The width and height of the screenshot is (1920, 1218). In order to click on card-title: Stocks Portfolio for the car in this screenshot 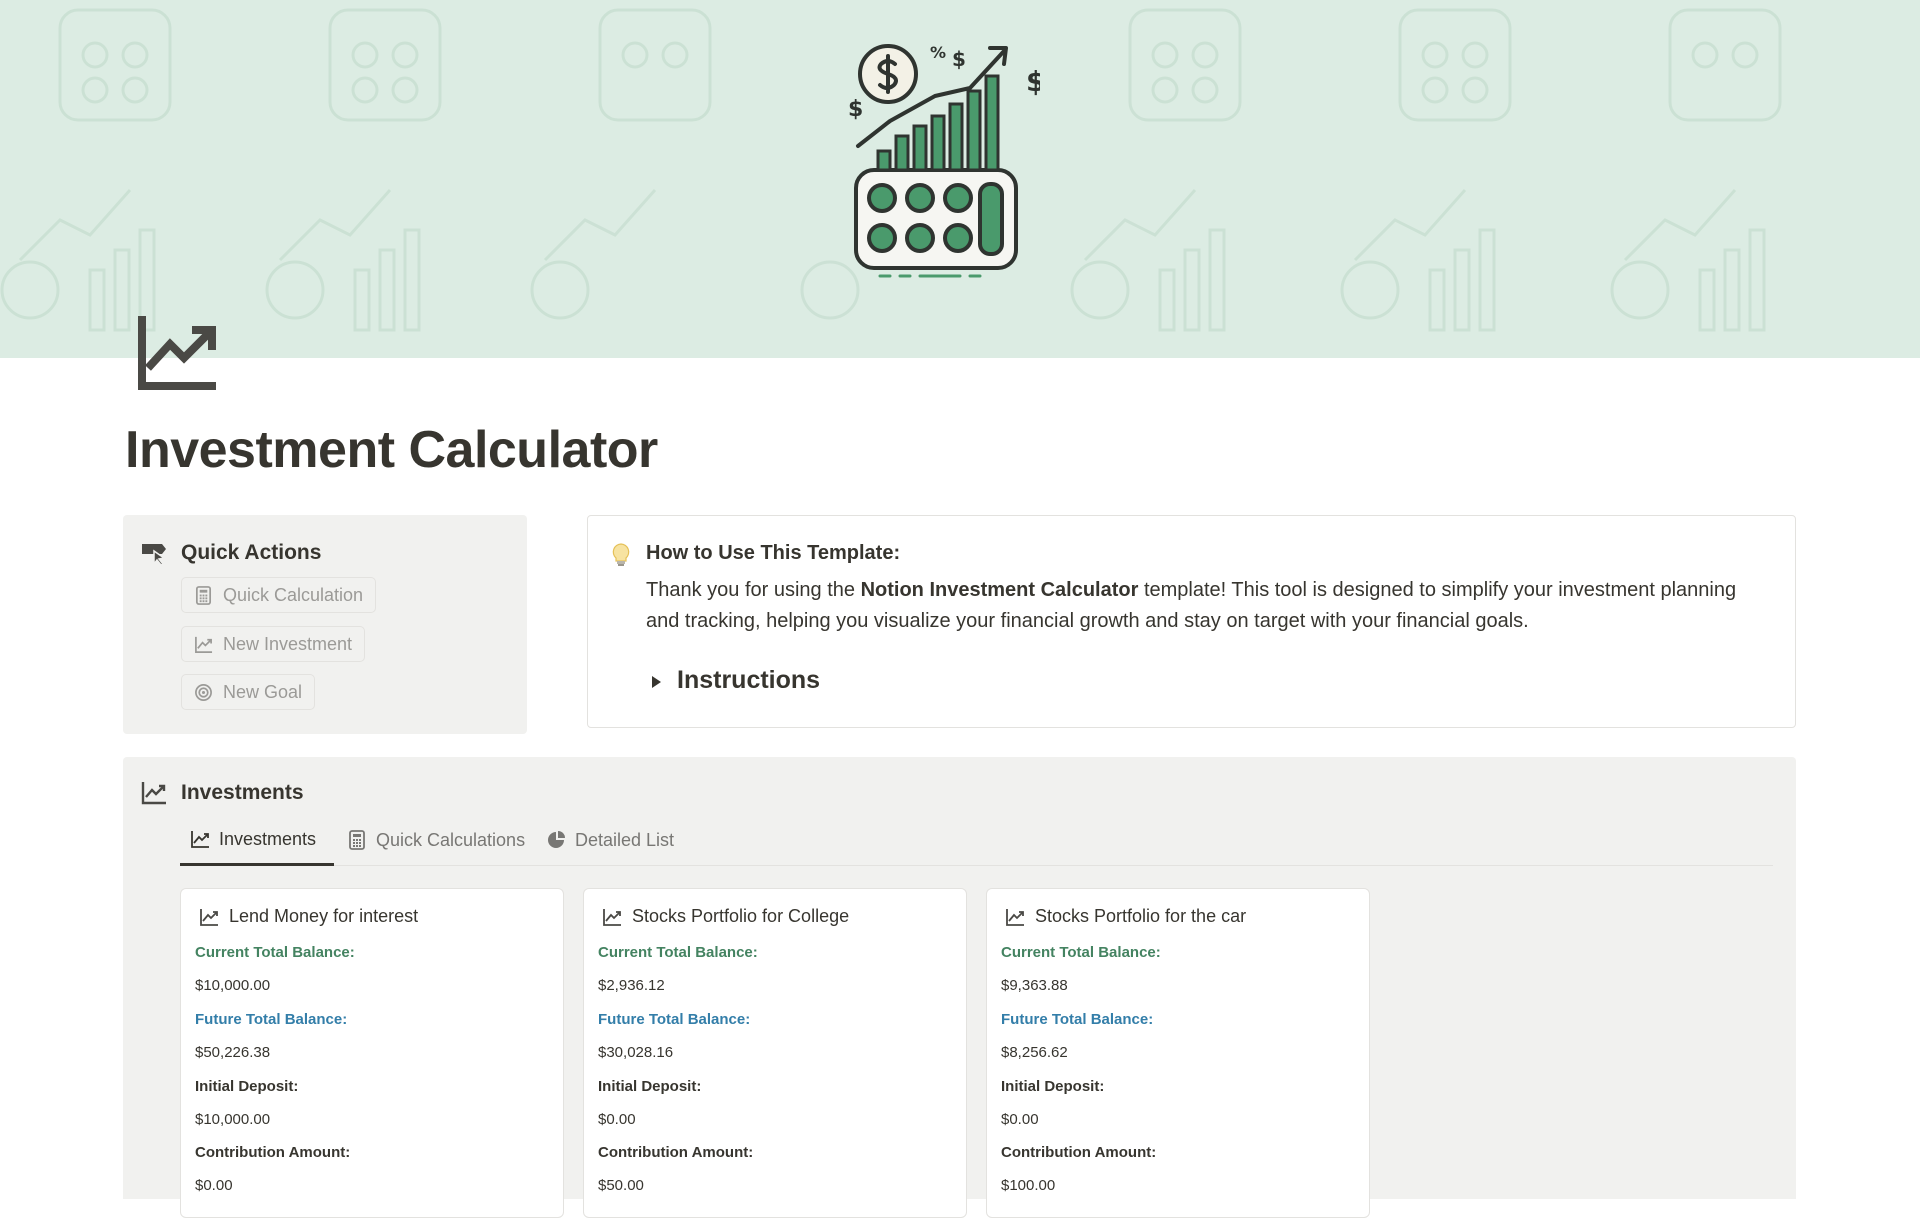, I will do `click(1125, 916)`.